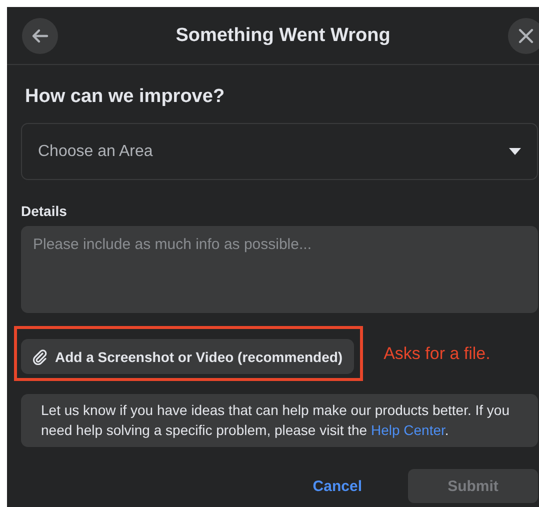 The image size is (539, 507). I want to click on back-button, so click(40, 36).